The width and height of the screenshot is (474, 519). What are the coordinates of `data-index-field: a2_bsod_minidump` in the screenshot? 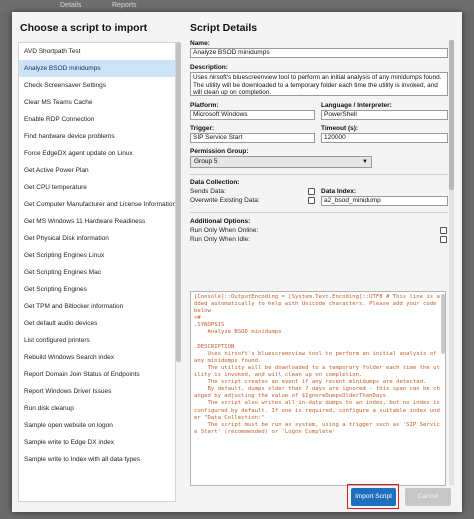 It's located at (384, 201).